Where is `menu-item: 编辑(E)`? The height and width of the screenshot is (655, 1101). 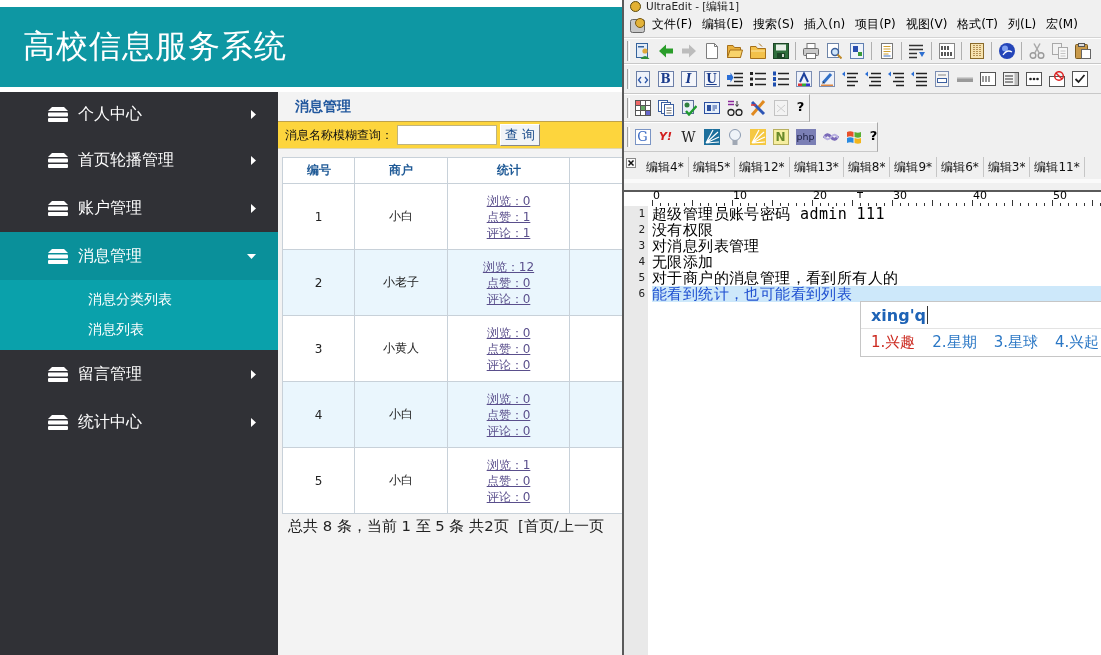 menu-item: 编辑(E) is located at coordinates (723, 24).